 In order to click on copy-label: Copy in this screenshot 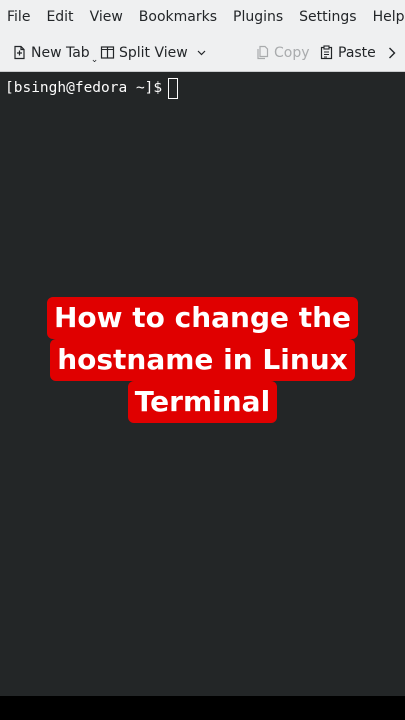, I will do `click(292, 52)`.